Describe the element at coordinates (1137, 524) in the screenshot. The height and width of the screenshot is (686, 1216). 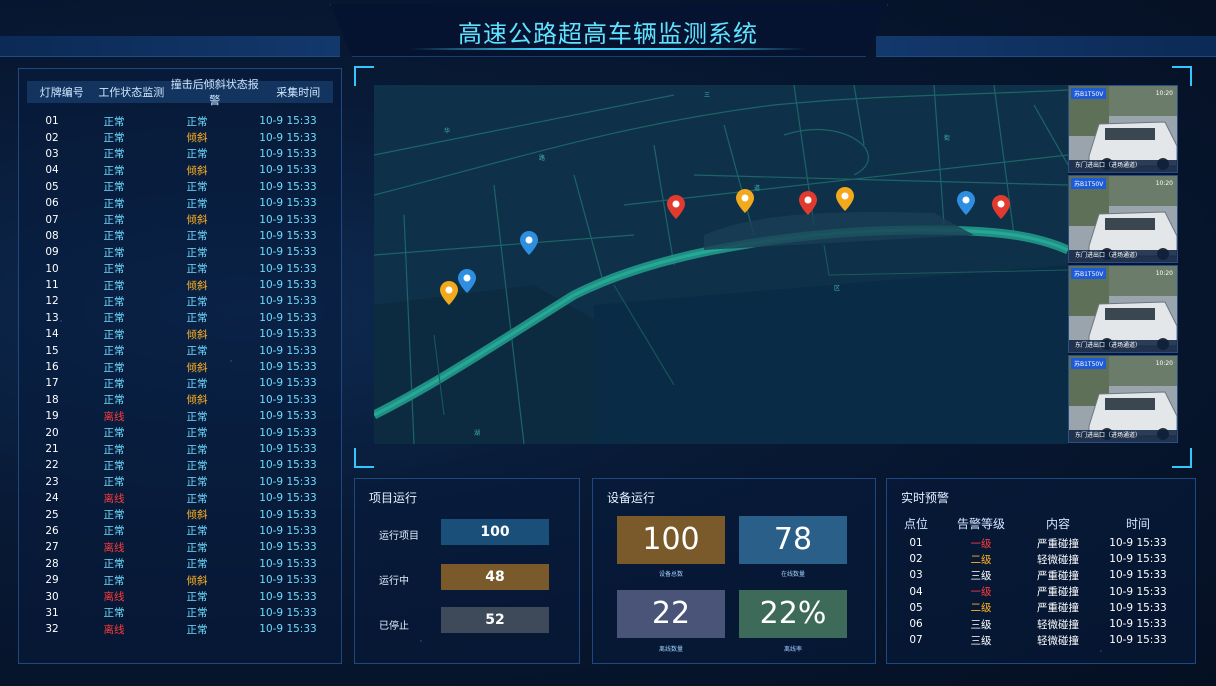
I see `alert-header-time: 时间` at that location.